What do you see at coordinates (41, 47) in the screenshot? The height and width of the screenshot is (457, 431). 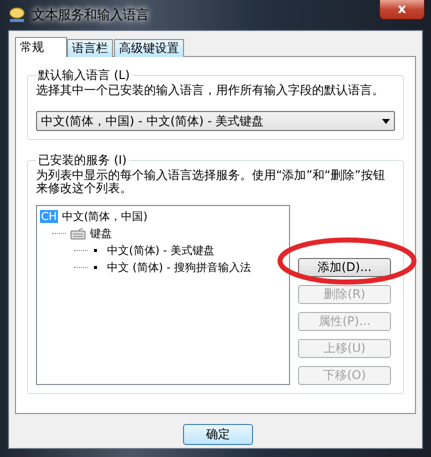 I see `tab: 常规` at bounding box center [41, 47].